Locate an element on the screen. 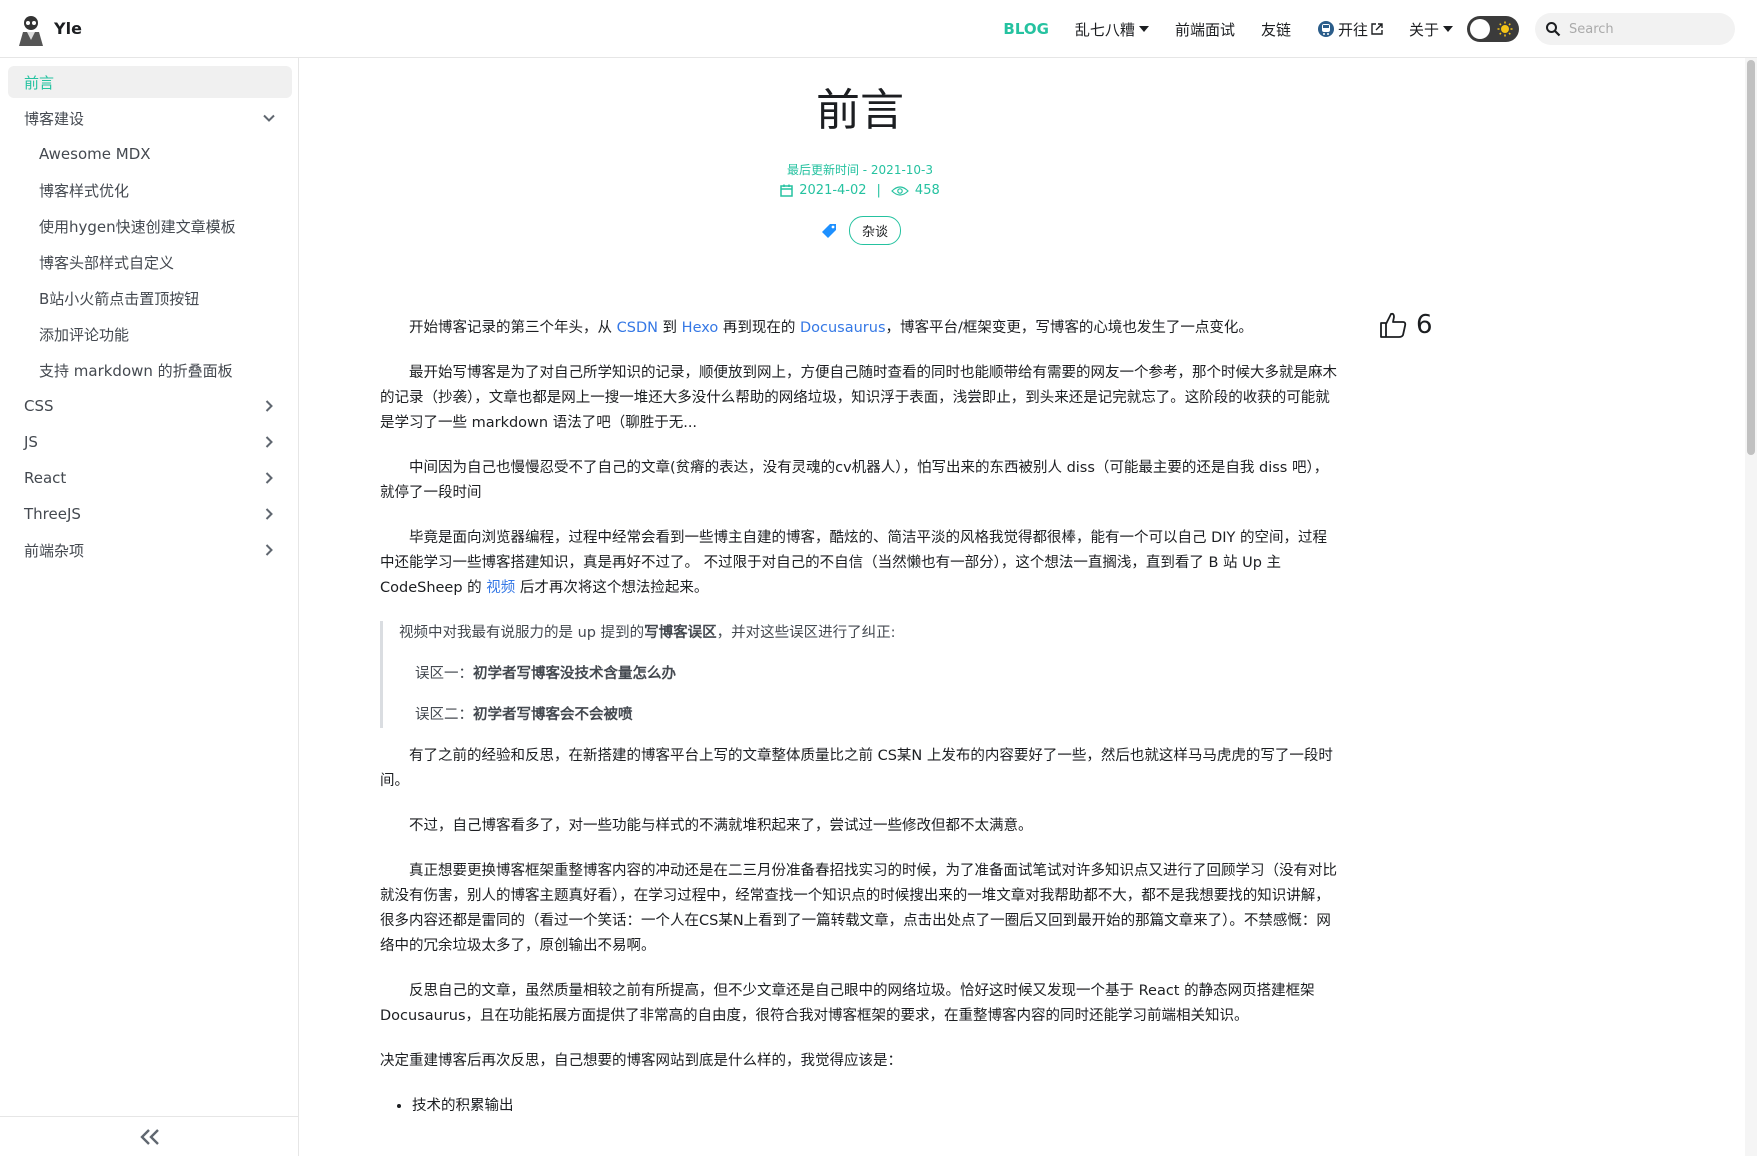 Image resolution: width=1757 pixels, height=1156 pixels. tag-icon is located at coordinates (828, 230).